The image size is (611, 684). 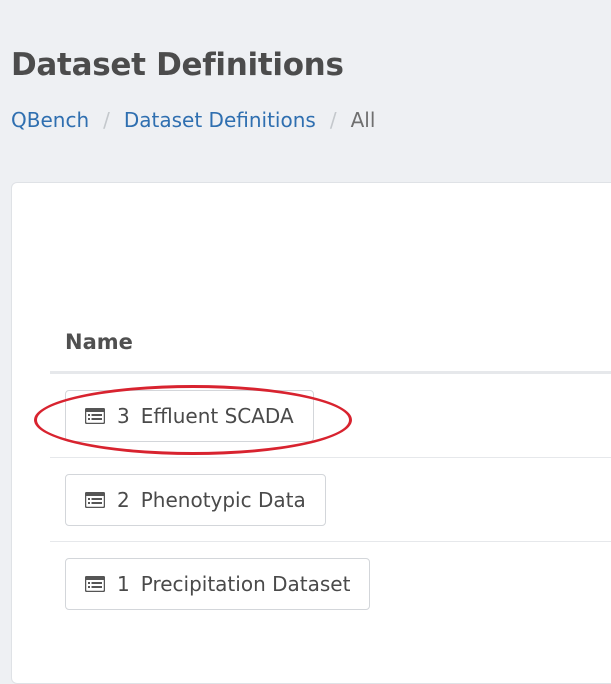 I want to click on dataset-name: Precipitation Dataset, so click(x=245, y=584).